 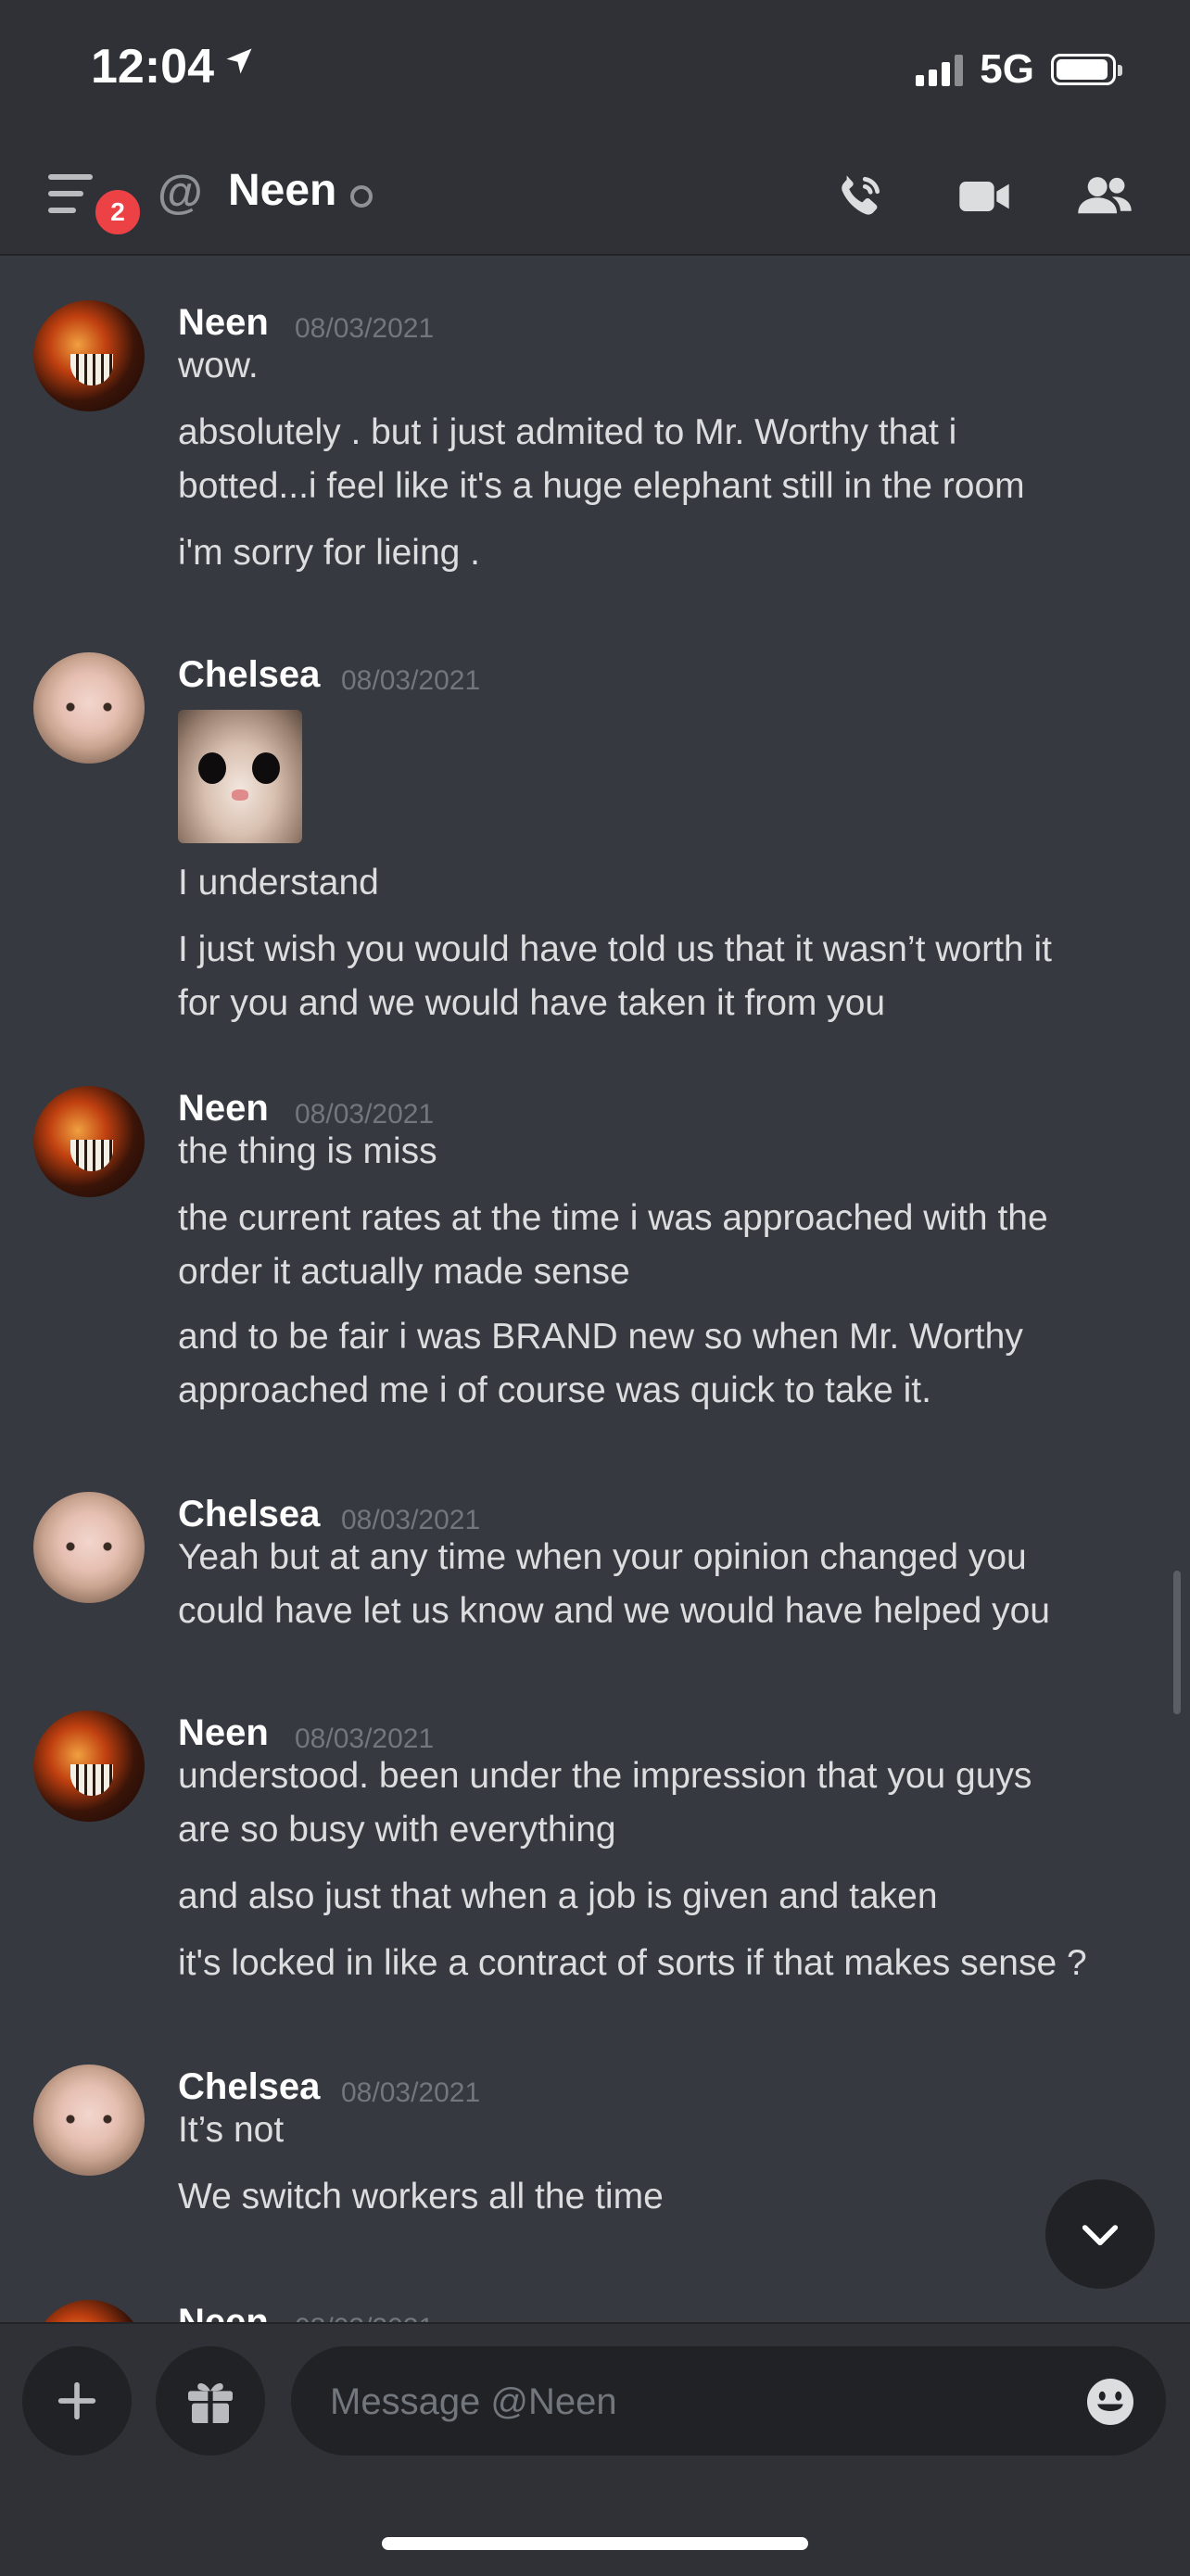 I want to click on members-icon, so click(x=1104, y=197).